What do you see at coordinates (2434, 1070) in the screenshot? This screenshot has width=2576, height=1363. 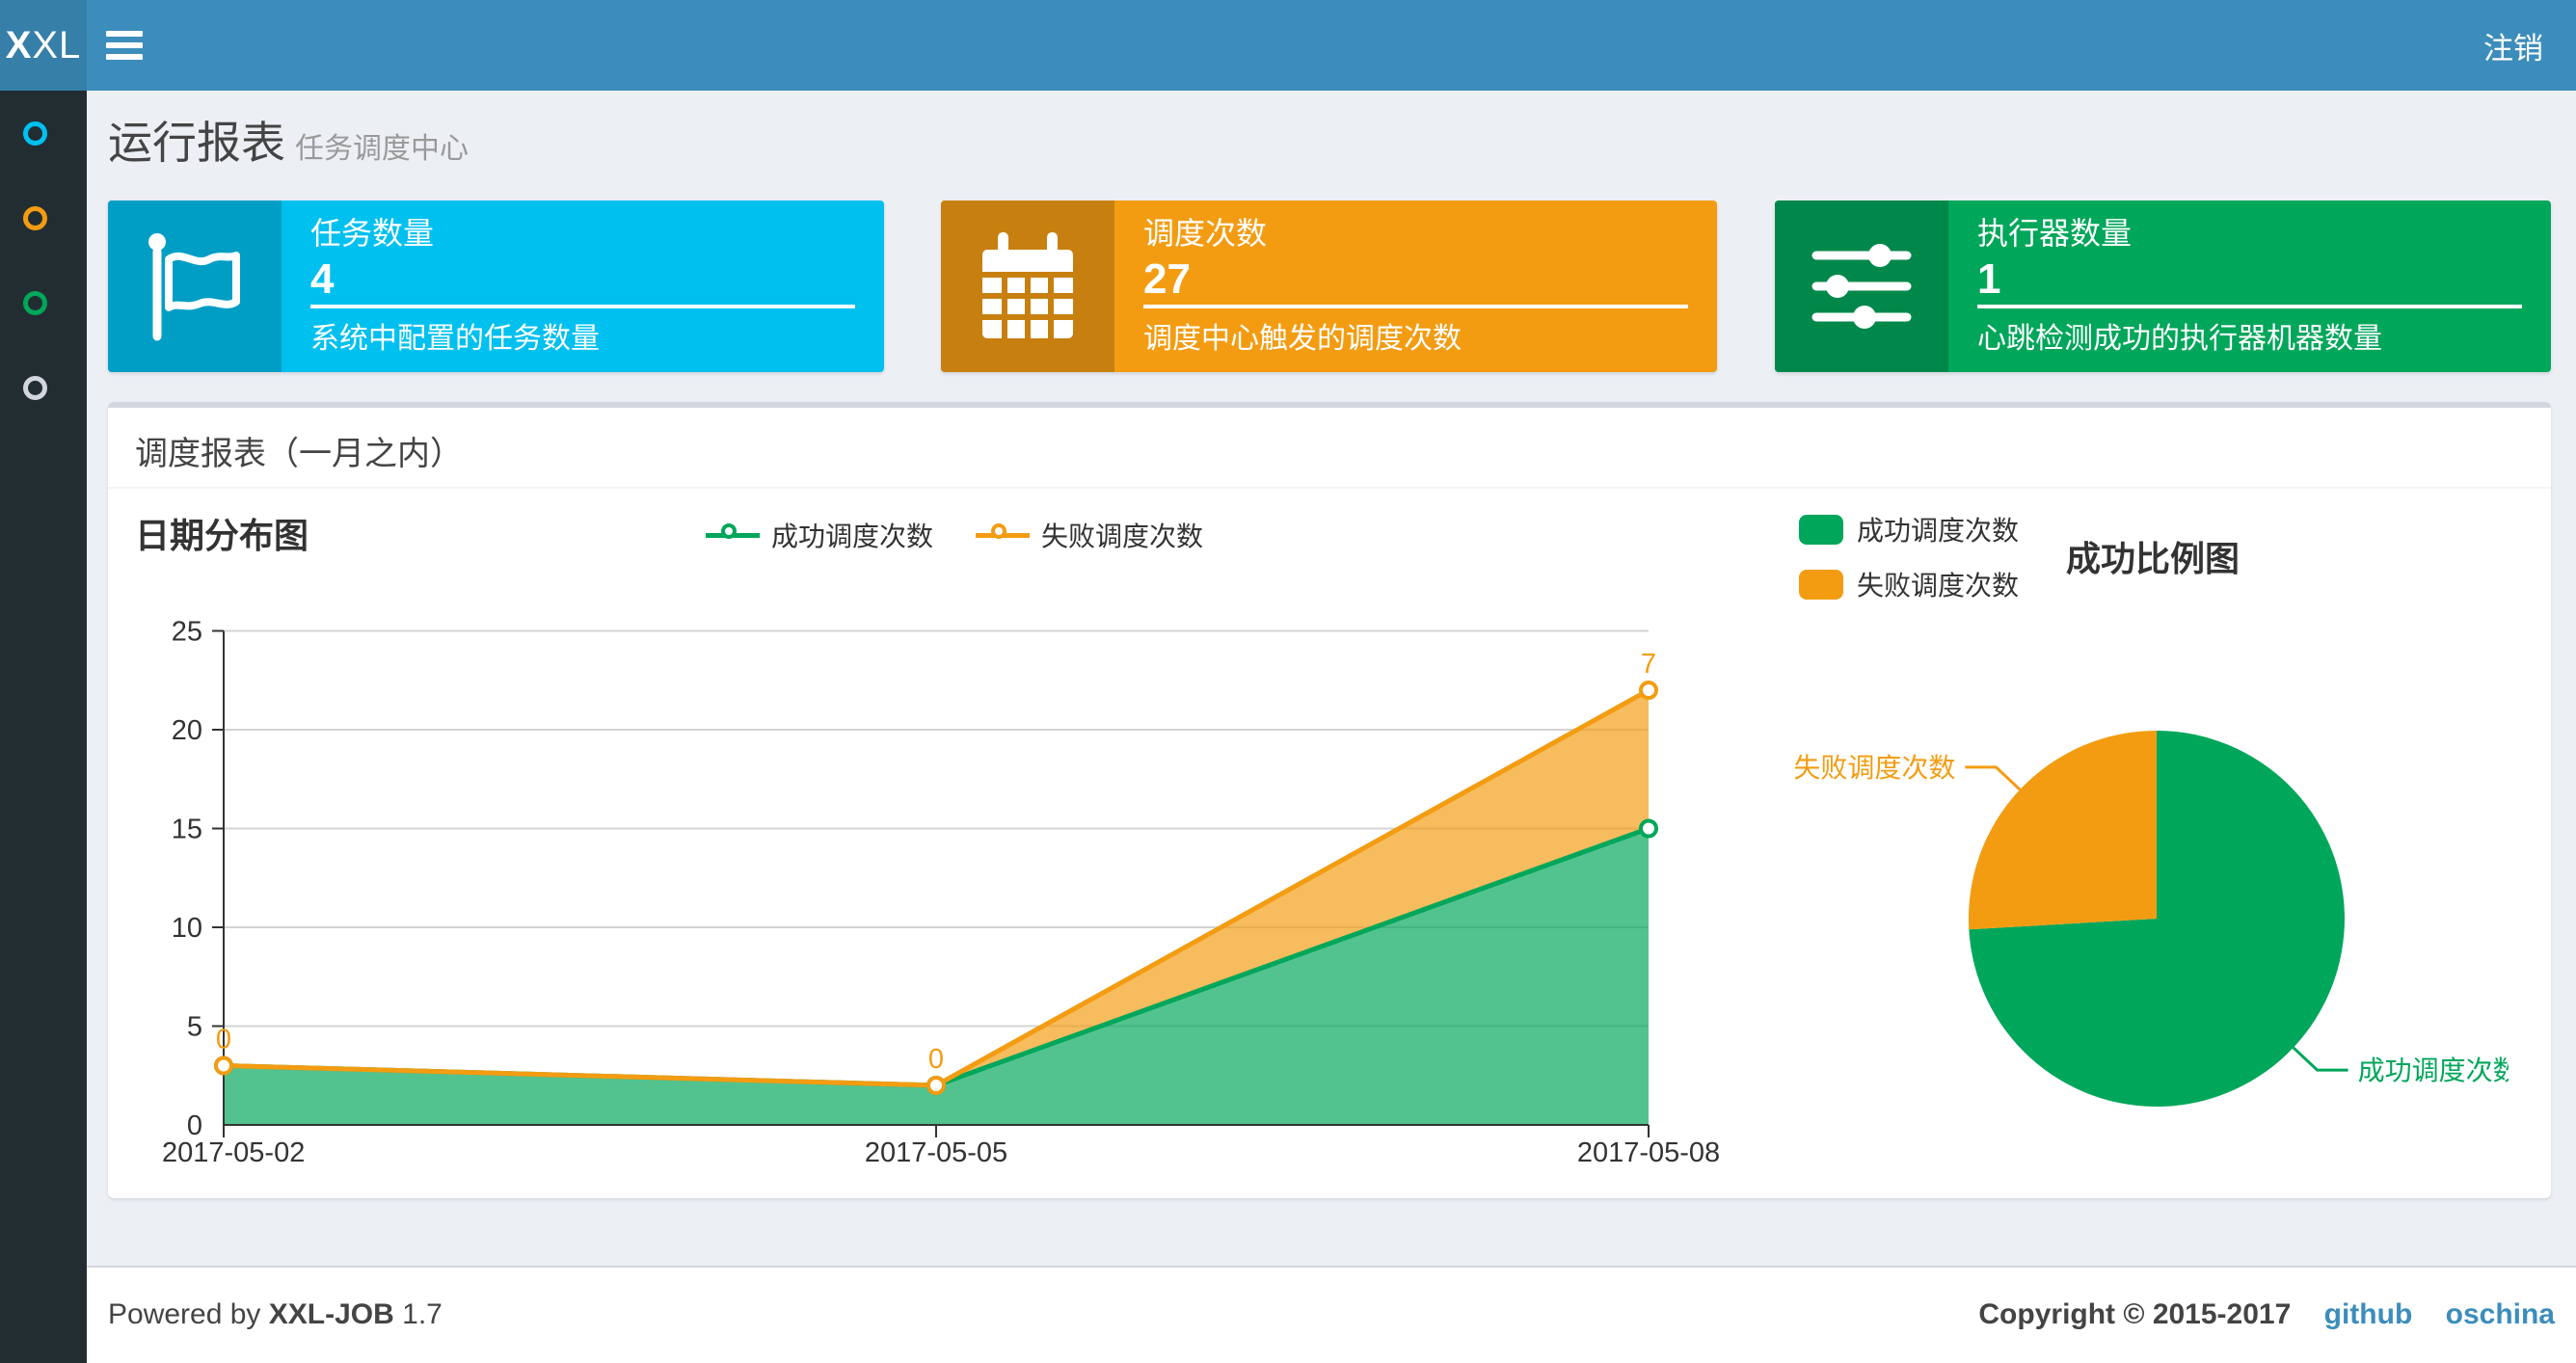 I see `pie-slice-label: 成功调度次数` at bounding box center [2434, 1070].